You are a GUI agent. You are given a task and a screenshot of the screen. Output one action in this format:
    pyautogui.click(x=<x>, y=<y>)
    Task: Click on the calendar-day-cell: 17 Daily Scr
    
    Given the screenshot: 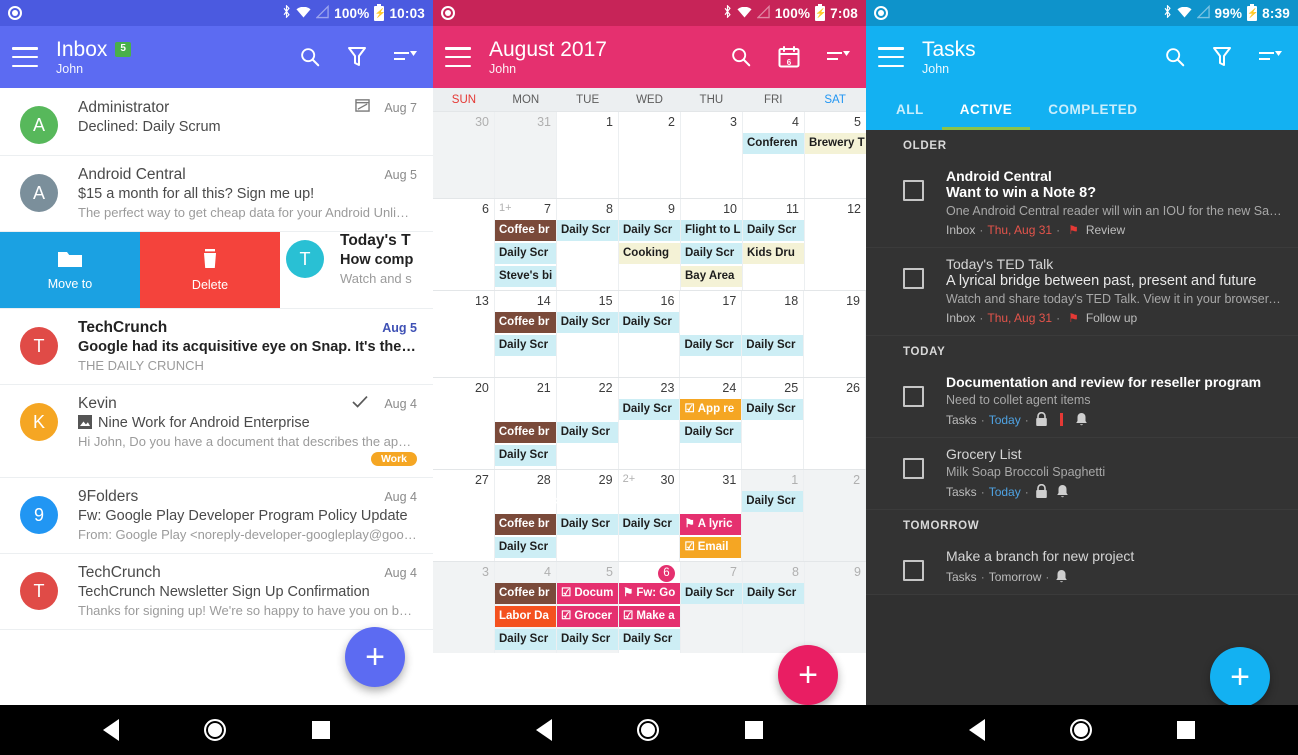 What is the action you would take?
    pyautogui.click(x=711, y=334)
    